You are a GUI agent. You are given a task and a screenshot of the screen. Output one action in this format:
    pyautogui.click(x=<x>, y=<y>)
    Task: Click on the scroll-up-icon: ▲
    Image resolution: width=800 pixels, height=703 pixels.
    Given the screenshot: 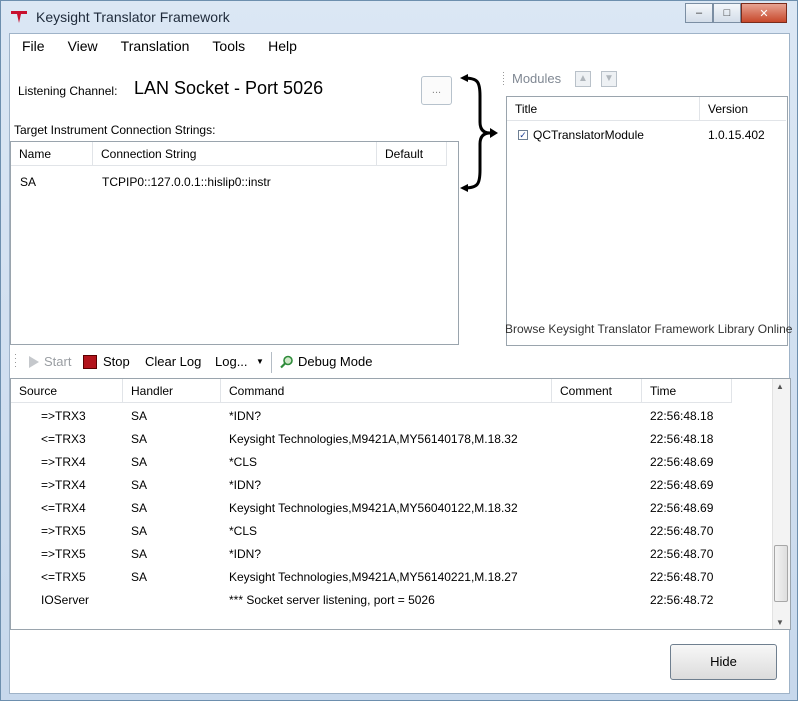 What is the action you would take?
    pyautogui.click(x=780, y=386)
    